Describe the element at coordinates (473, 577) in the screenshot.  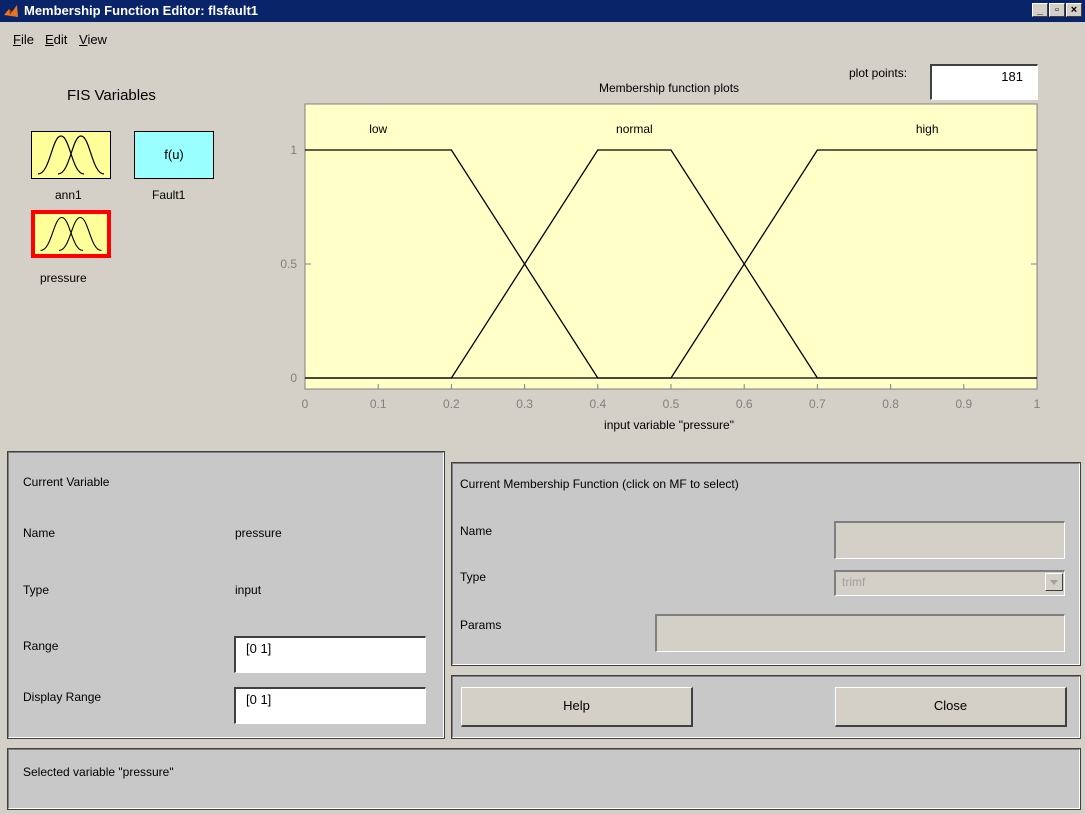
I see `mf-type-label: Type` at that location.